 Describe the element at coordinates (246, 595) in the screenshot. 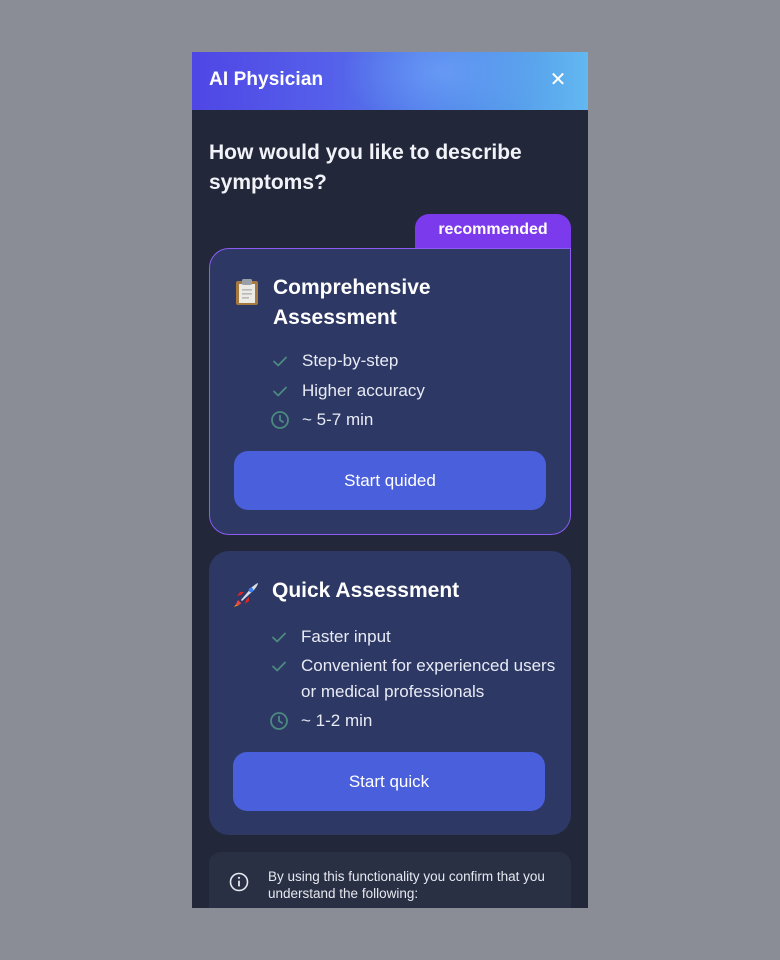

I see `rocket-icon` at that location.